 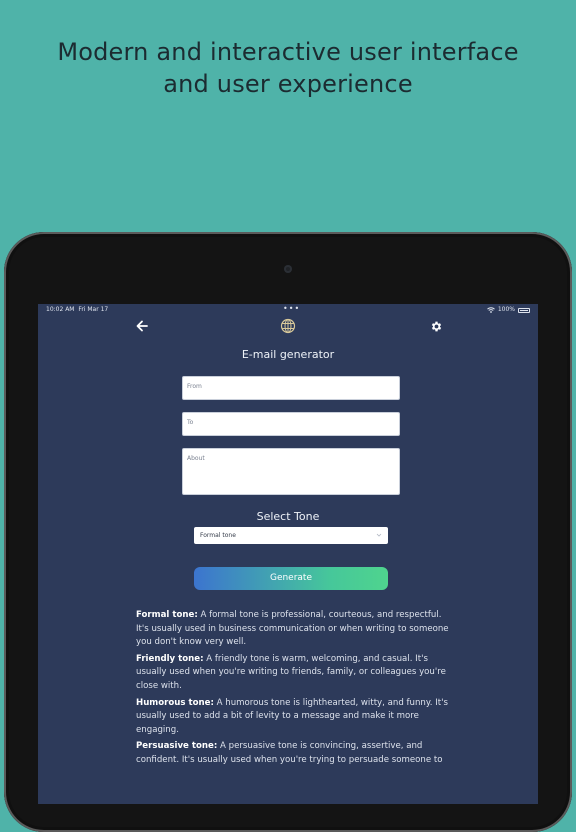 What do you see at coordinates (291, 578) in the screenshot?
I see `generate-button: Generate` at bounding box center [291, 578].